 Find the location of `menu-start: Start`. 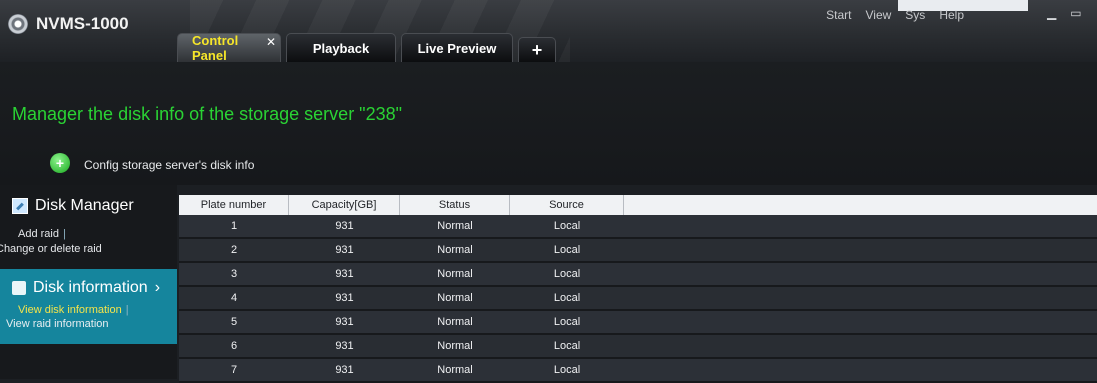

menu-start: Start is located at coordinates (838, 15).